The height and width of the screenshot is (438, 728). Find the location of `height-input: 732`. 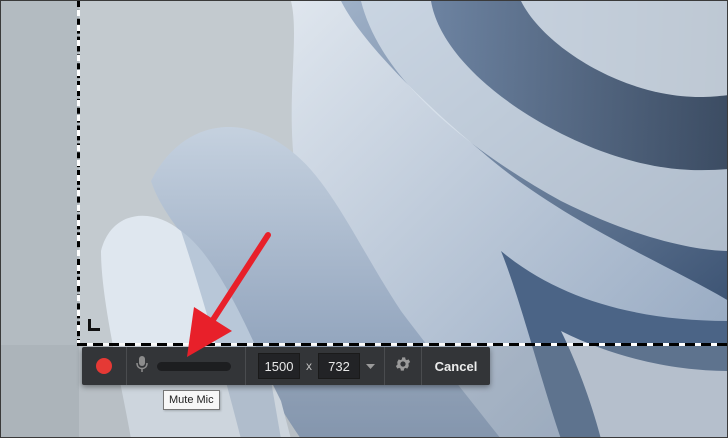

height-input: 732 is located at coordinates (339, 366).